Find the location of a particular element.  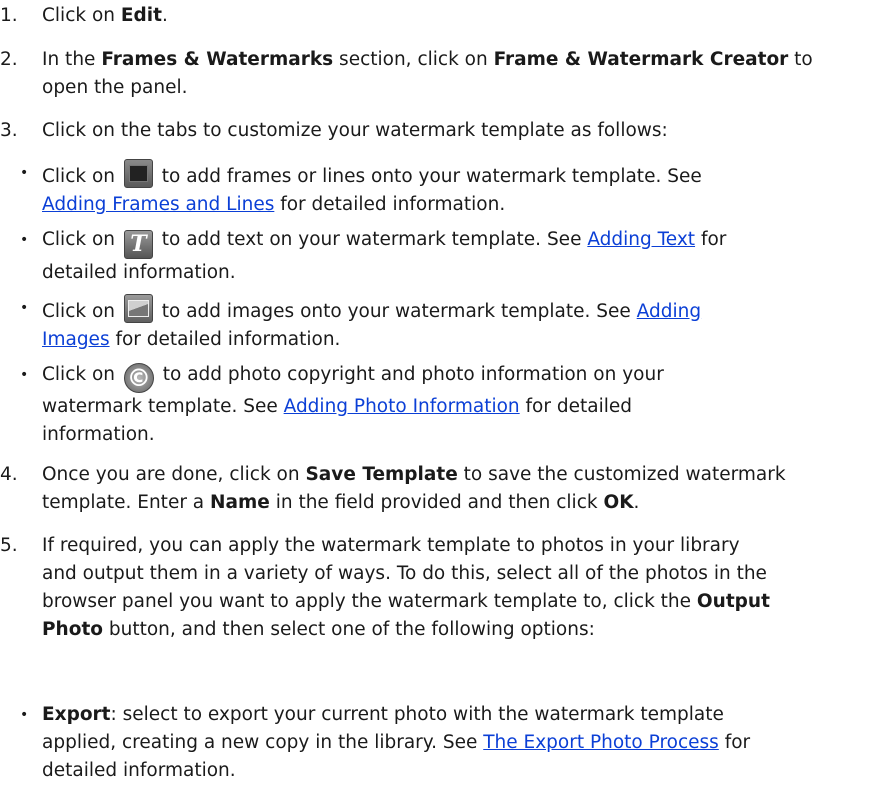

step-number: 1. is located at coordinates (9, 15).